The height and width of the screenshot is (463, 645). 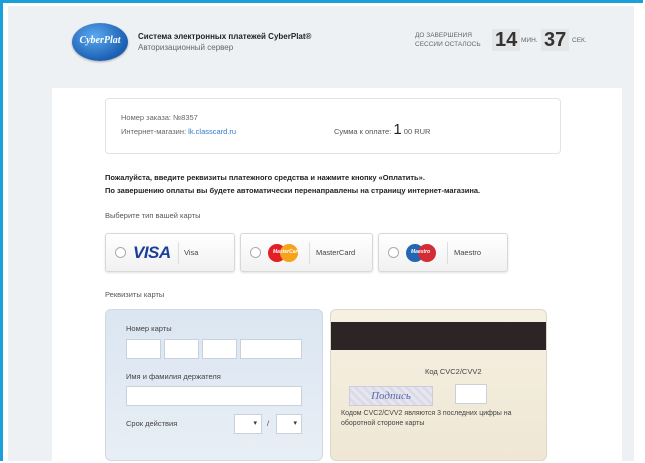 I want to click on maestro-label: Maestro, so click(x=468, y=252).